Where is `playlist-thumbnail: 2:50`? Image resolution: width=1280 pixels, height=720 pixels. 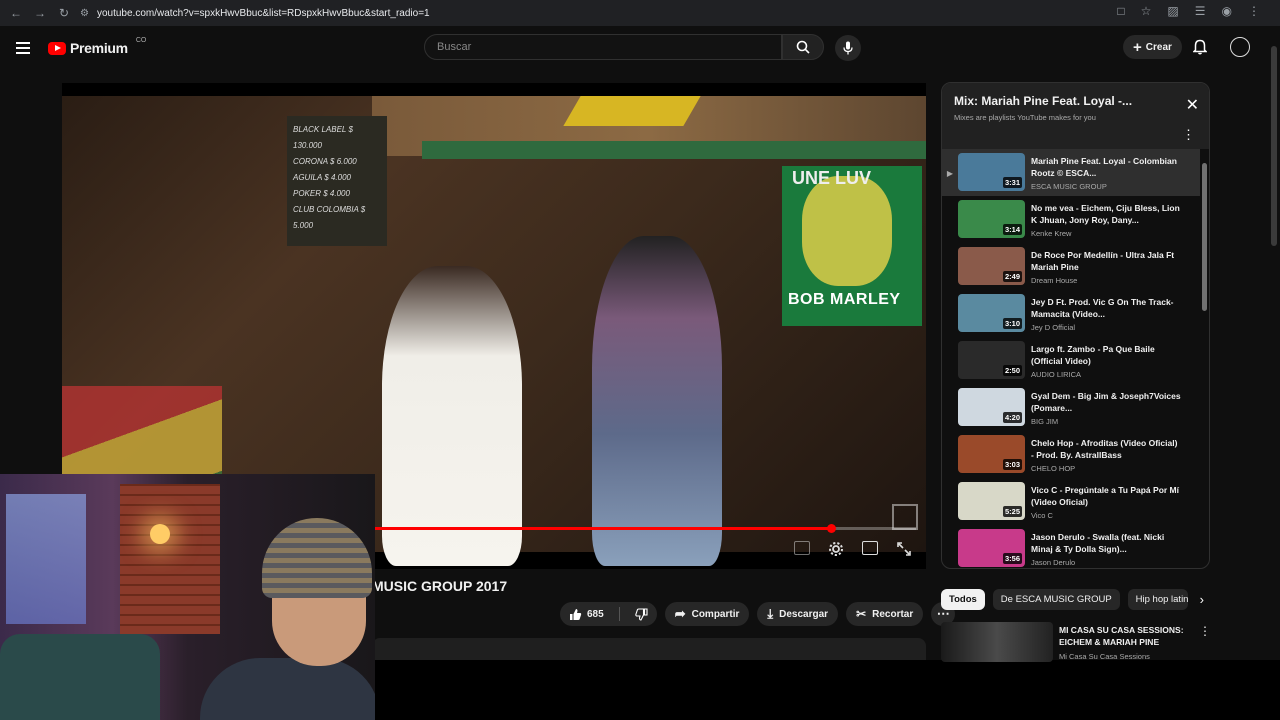
playlist-thumbnail: 2:50 is located at coordinates (991, 360).